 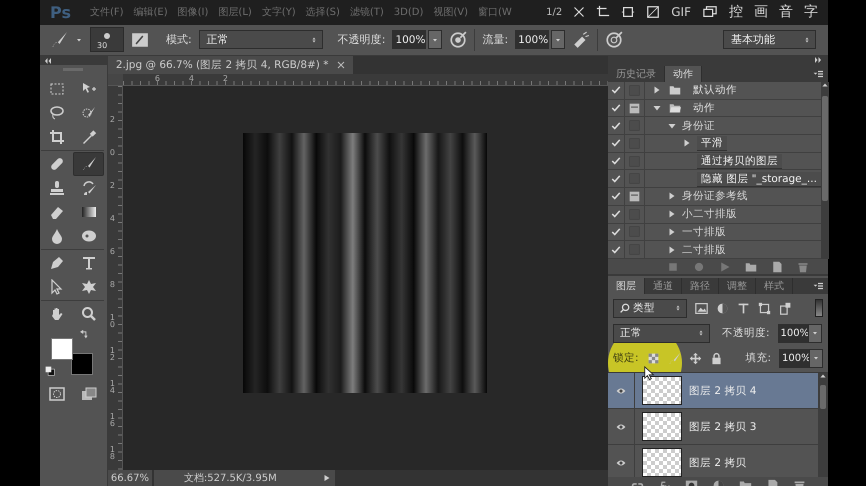 I want to click on action-name: 身份证, so click(x=698, y=125).